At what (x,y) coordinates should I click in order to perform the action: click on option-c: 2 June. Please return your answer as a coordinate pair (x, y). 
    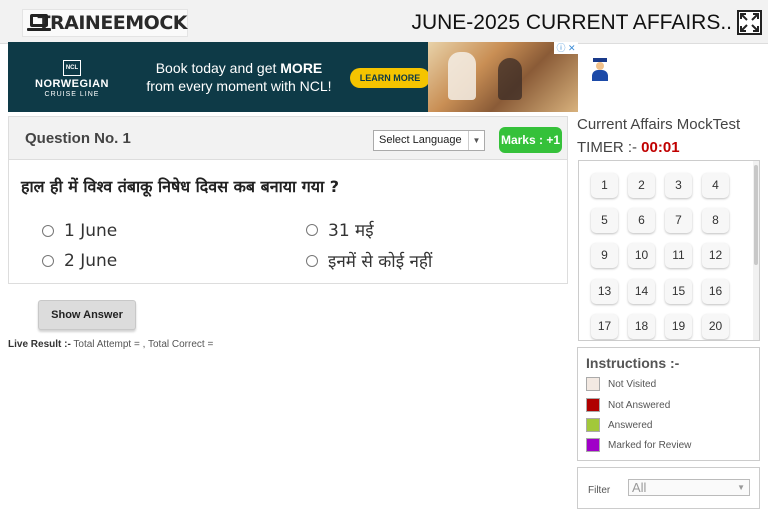
    Looking at the image, I should click on (79, 261).